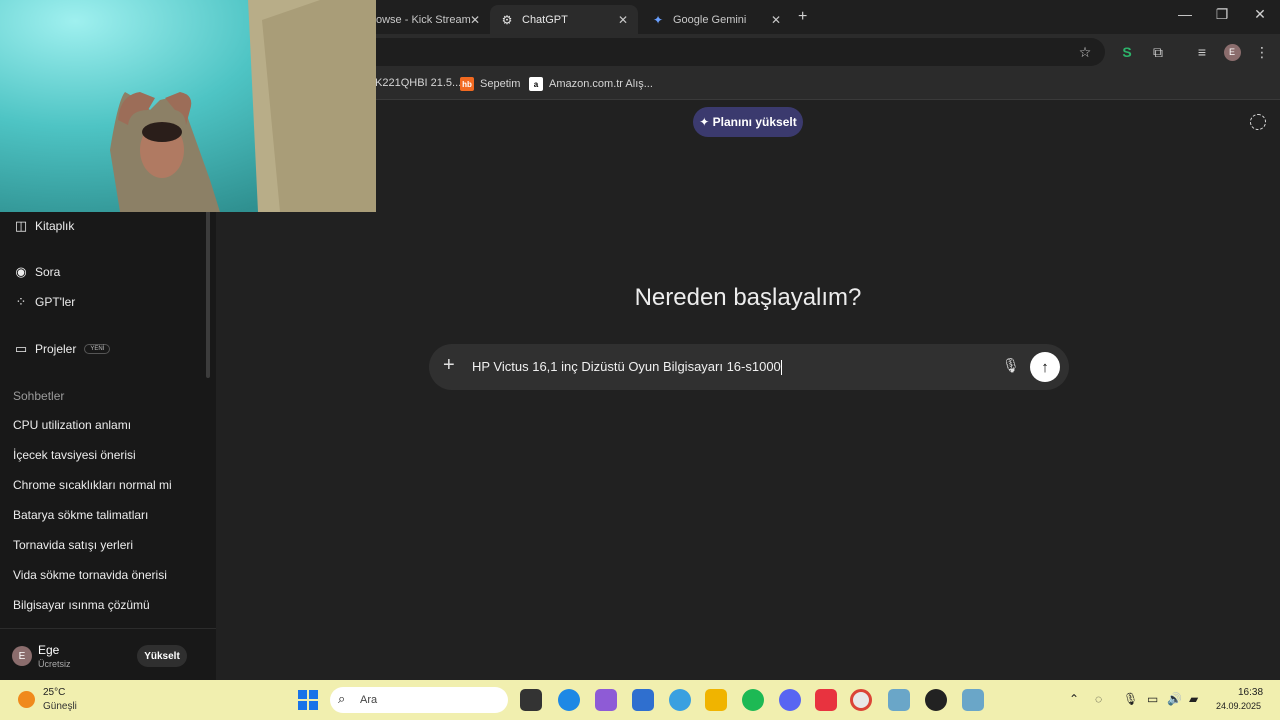 The height and width of the screenshot is (720, 1280). Describe the element at coordinates (1074, 699) in the screenshot. I see `tray-chevron-up-icon: ⌃` at that location.